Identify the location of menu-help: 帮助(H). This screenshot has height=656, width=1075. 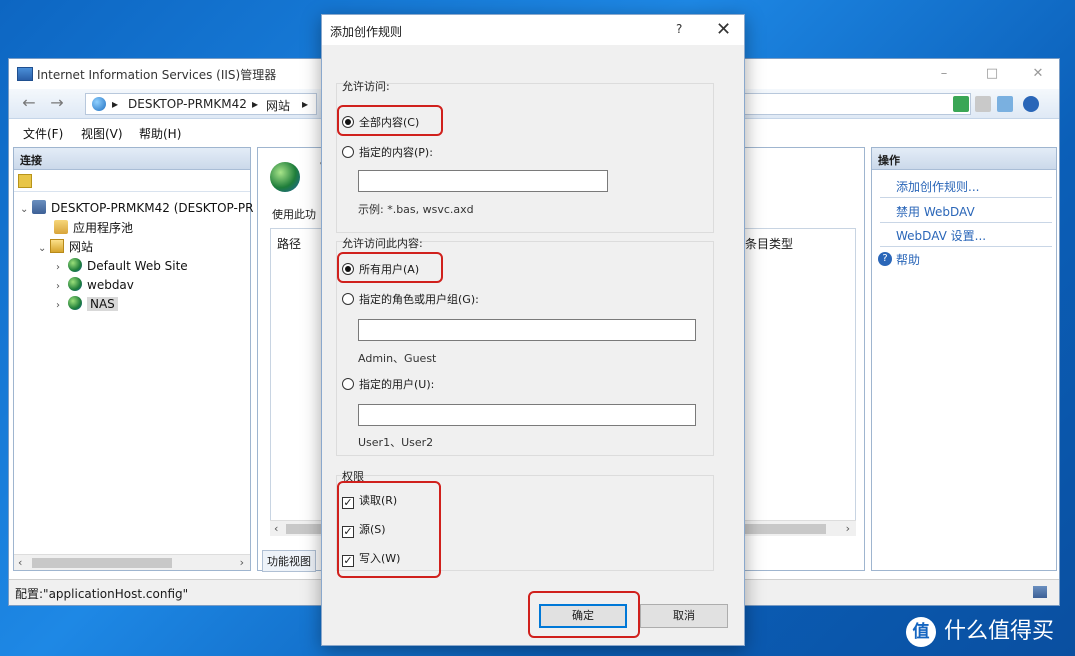
(160, 133).